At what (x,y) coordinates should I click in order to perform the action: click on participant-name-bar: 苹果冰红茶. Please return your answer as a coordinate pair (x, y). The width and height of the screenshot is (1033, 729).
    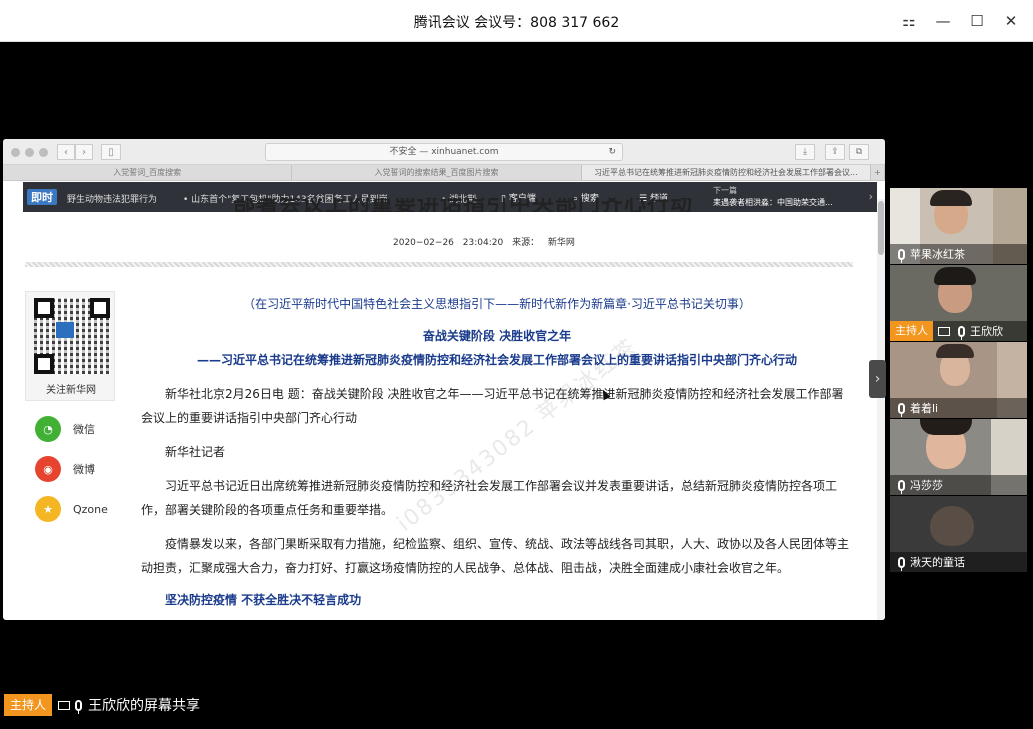
    Looking at the image, I should click on (958, 254).